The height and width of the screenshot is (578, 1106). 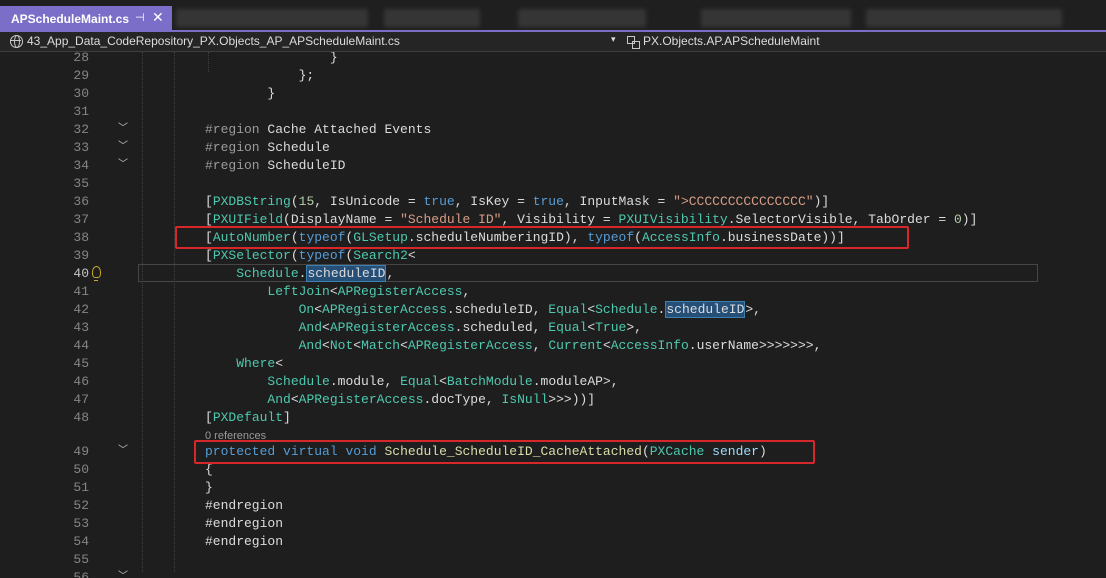 I want to click on line-number: 55, so click(x=81, y=559).